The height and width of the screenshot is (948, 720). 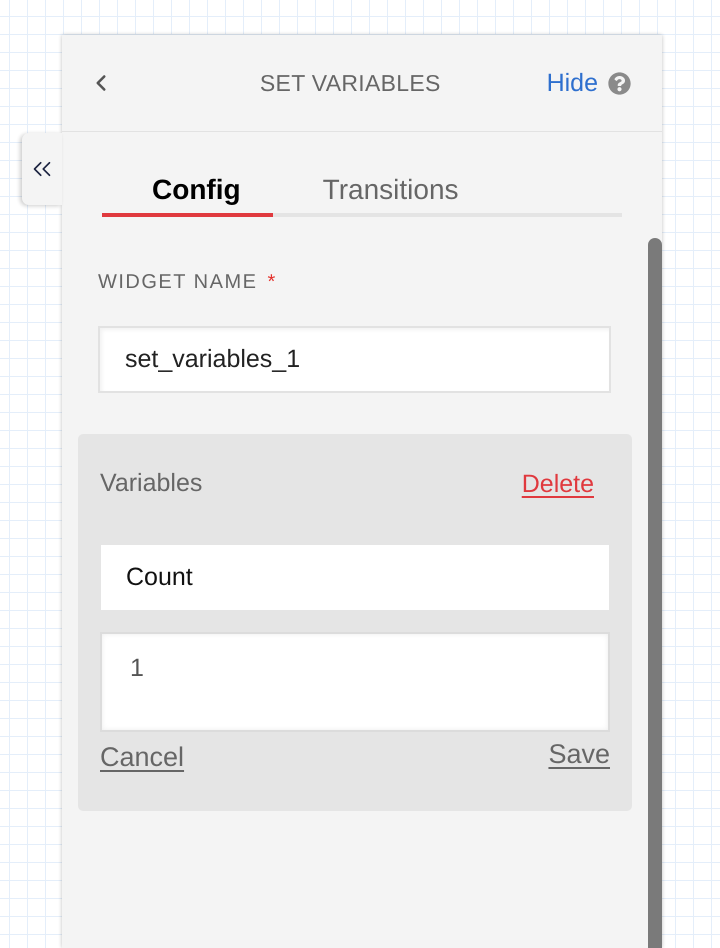 What do you see at coordinates (271, 282) in the screenshot?
I see `required-mark: *` at bounding box center [271, 282].